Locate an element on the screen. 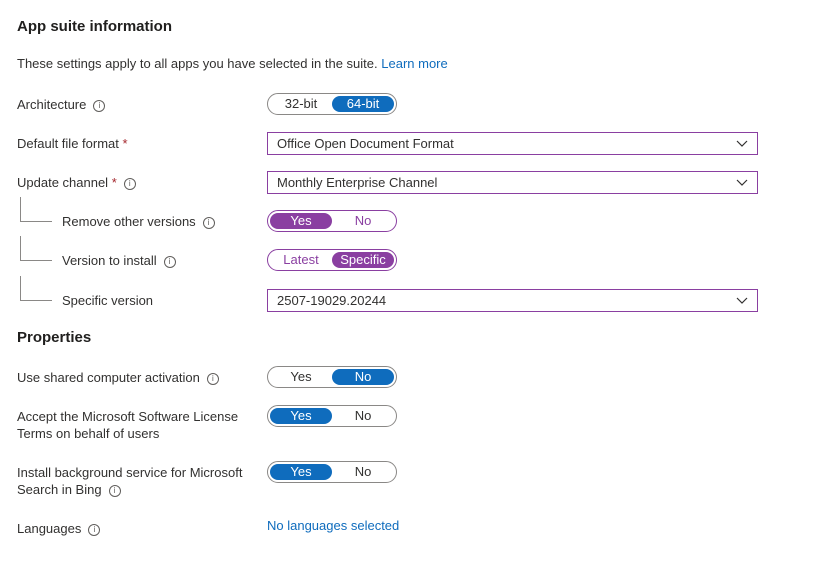 The width and height of the screenshot is (825, 588). shared-activation-option-no: No is located at coordinates (363, 377).